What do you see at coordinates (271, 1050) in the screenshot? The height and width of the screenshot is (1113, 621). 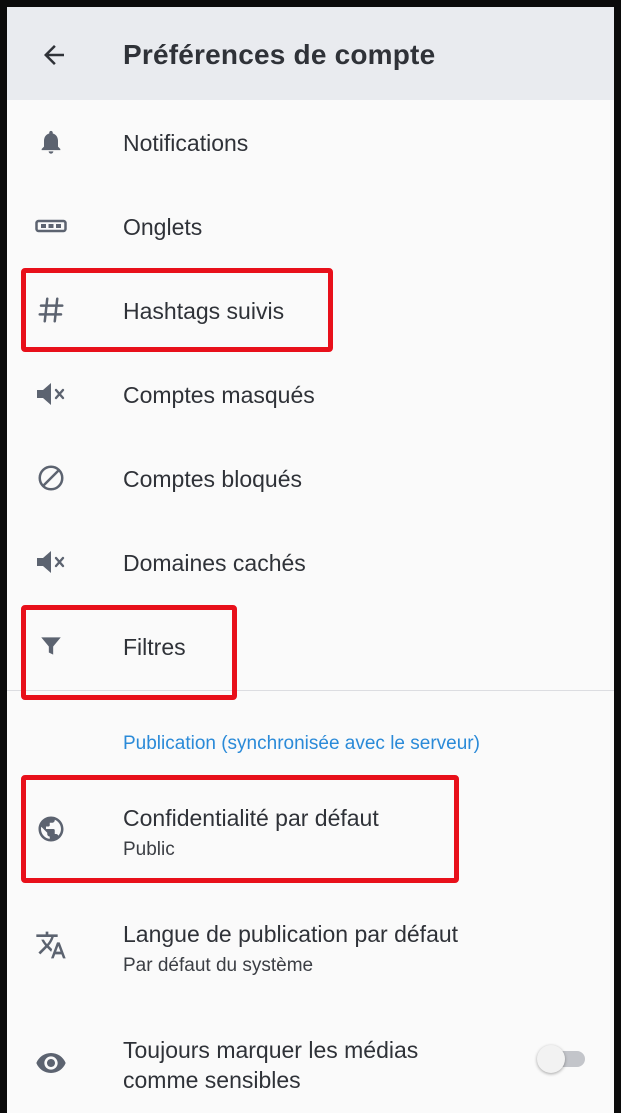 I see `setting-label-line1: Toujours marquer les médias` at bounding box center [271, 1050].